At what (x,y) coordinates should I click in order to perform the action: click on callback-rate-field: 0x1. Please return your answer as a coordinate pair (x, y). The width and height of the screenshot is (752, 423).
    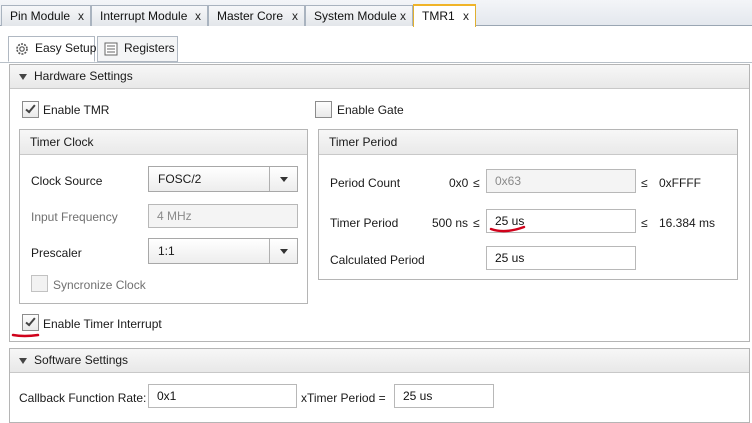
    Looking at the image, I should click on (222, 396).